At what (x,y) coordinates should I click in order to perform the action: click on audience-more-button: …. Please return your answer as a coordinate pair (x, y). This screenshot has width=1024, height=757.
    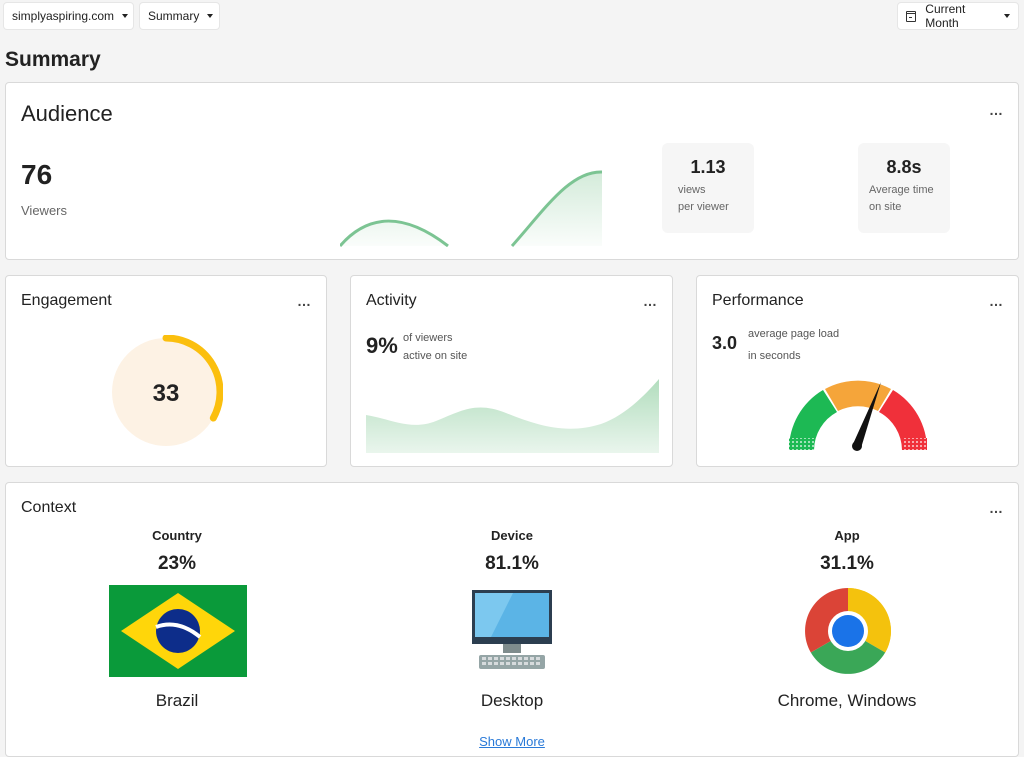
    Looking at the image, I should click on (996, 110).